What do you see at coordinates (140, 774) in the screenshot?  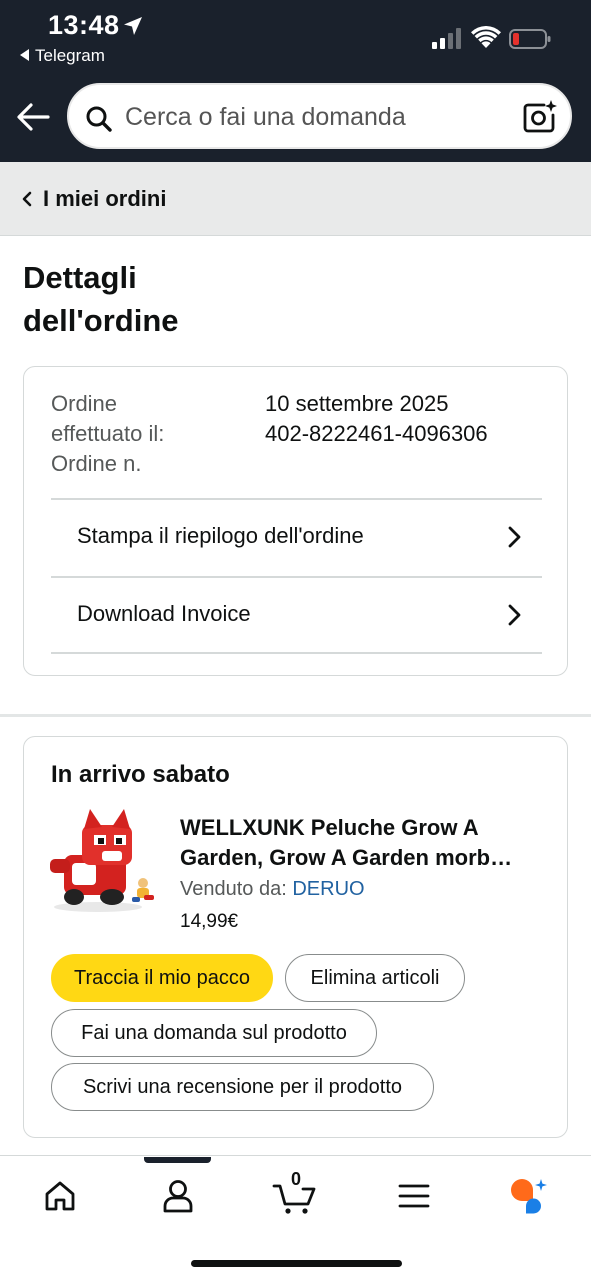 I see `delivery-status-title: In arrivo sabato` at bounding box center [140, 774].